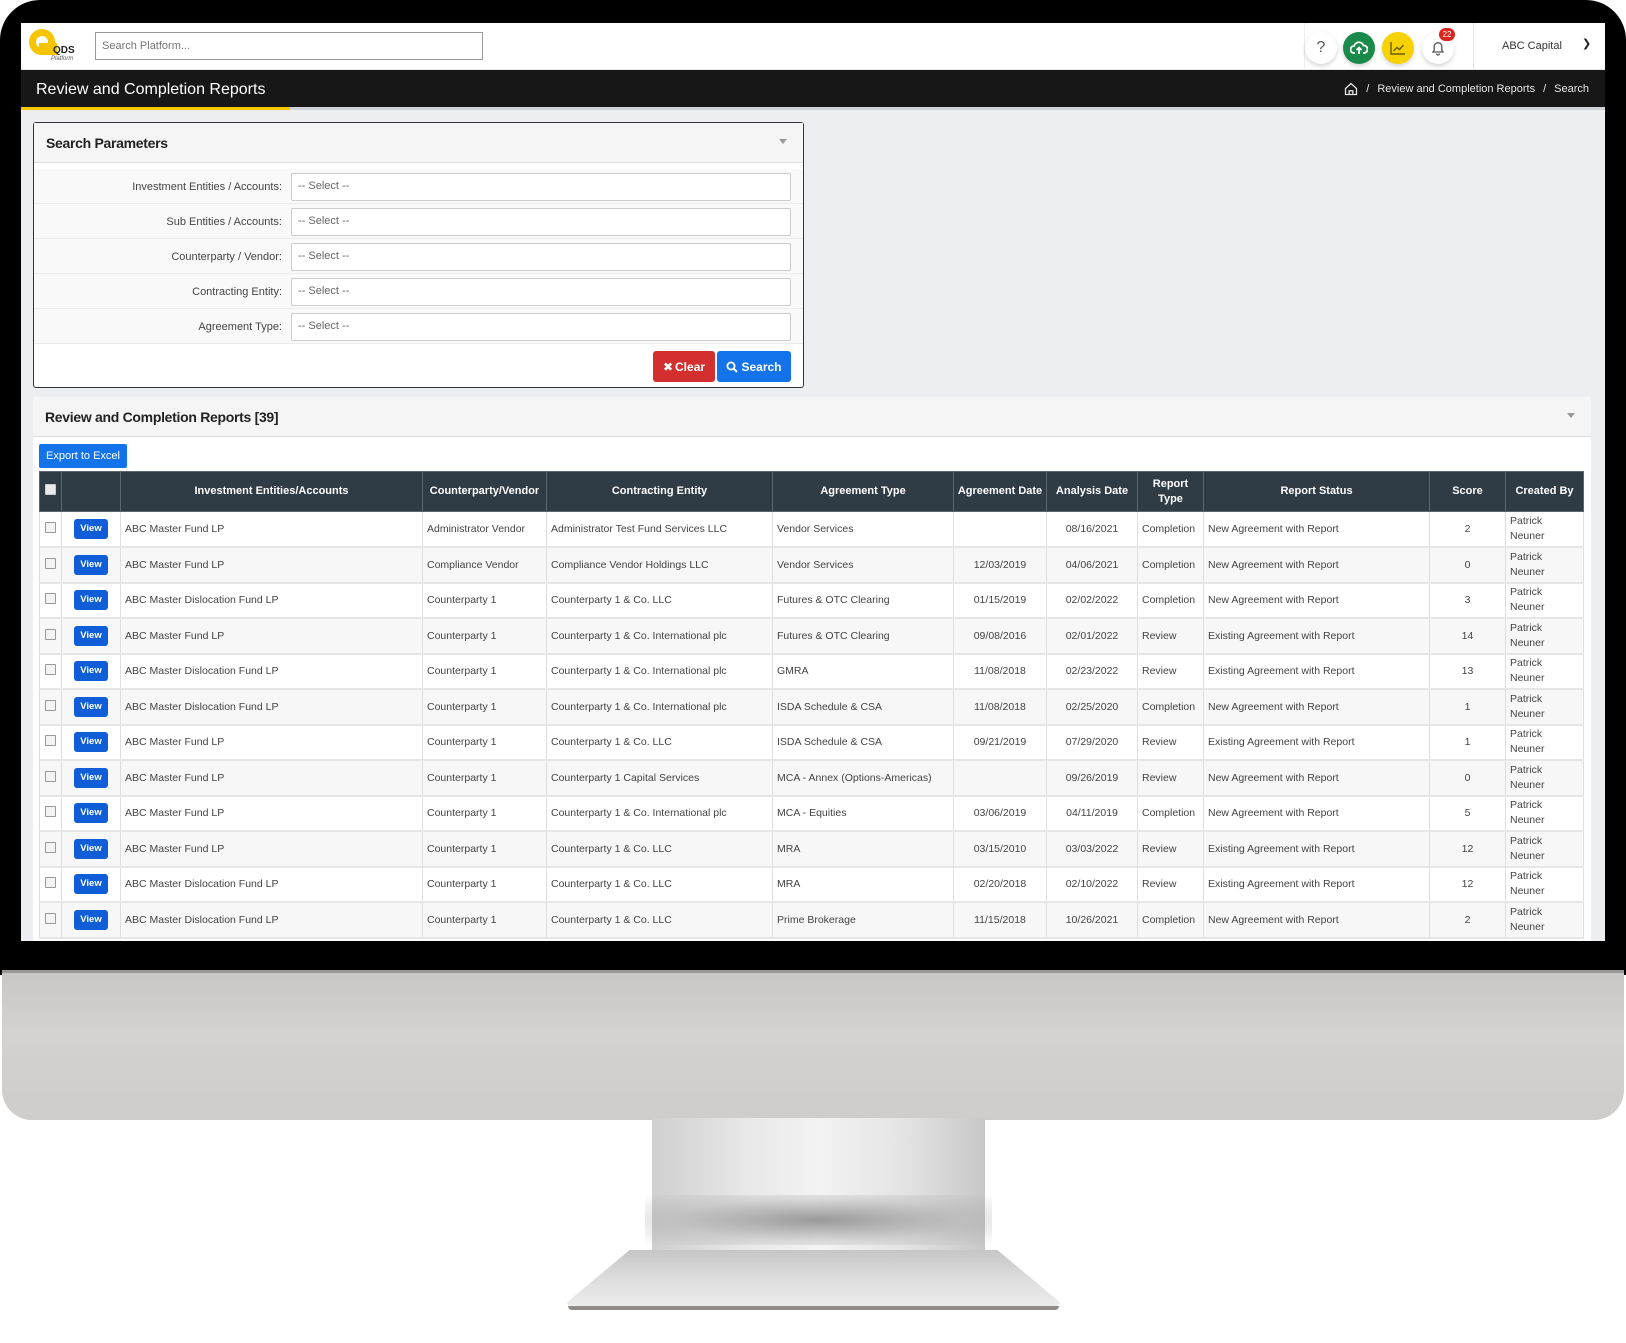 Image resolution: width=1626 pixels, height=1343 pixels. I want to click on analytics-button, so click(1398, 48).